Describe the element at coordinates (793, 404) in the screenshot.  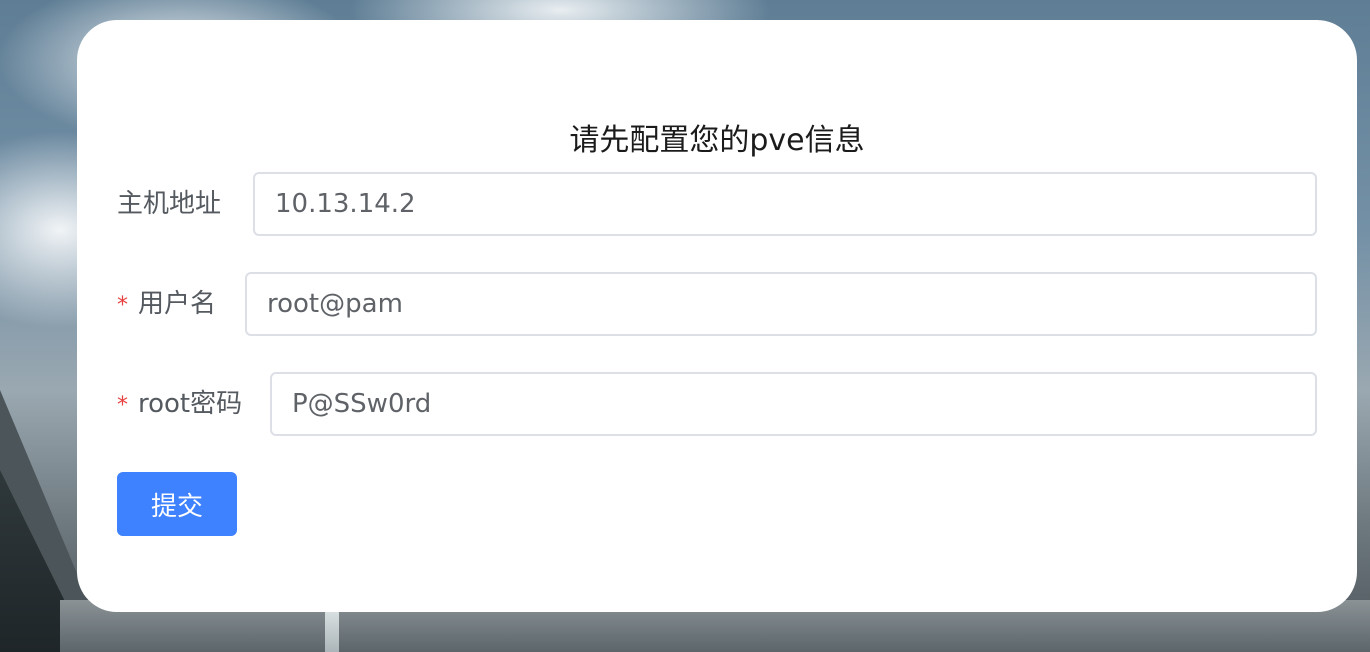
I see `password-input` at that location.